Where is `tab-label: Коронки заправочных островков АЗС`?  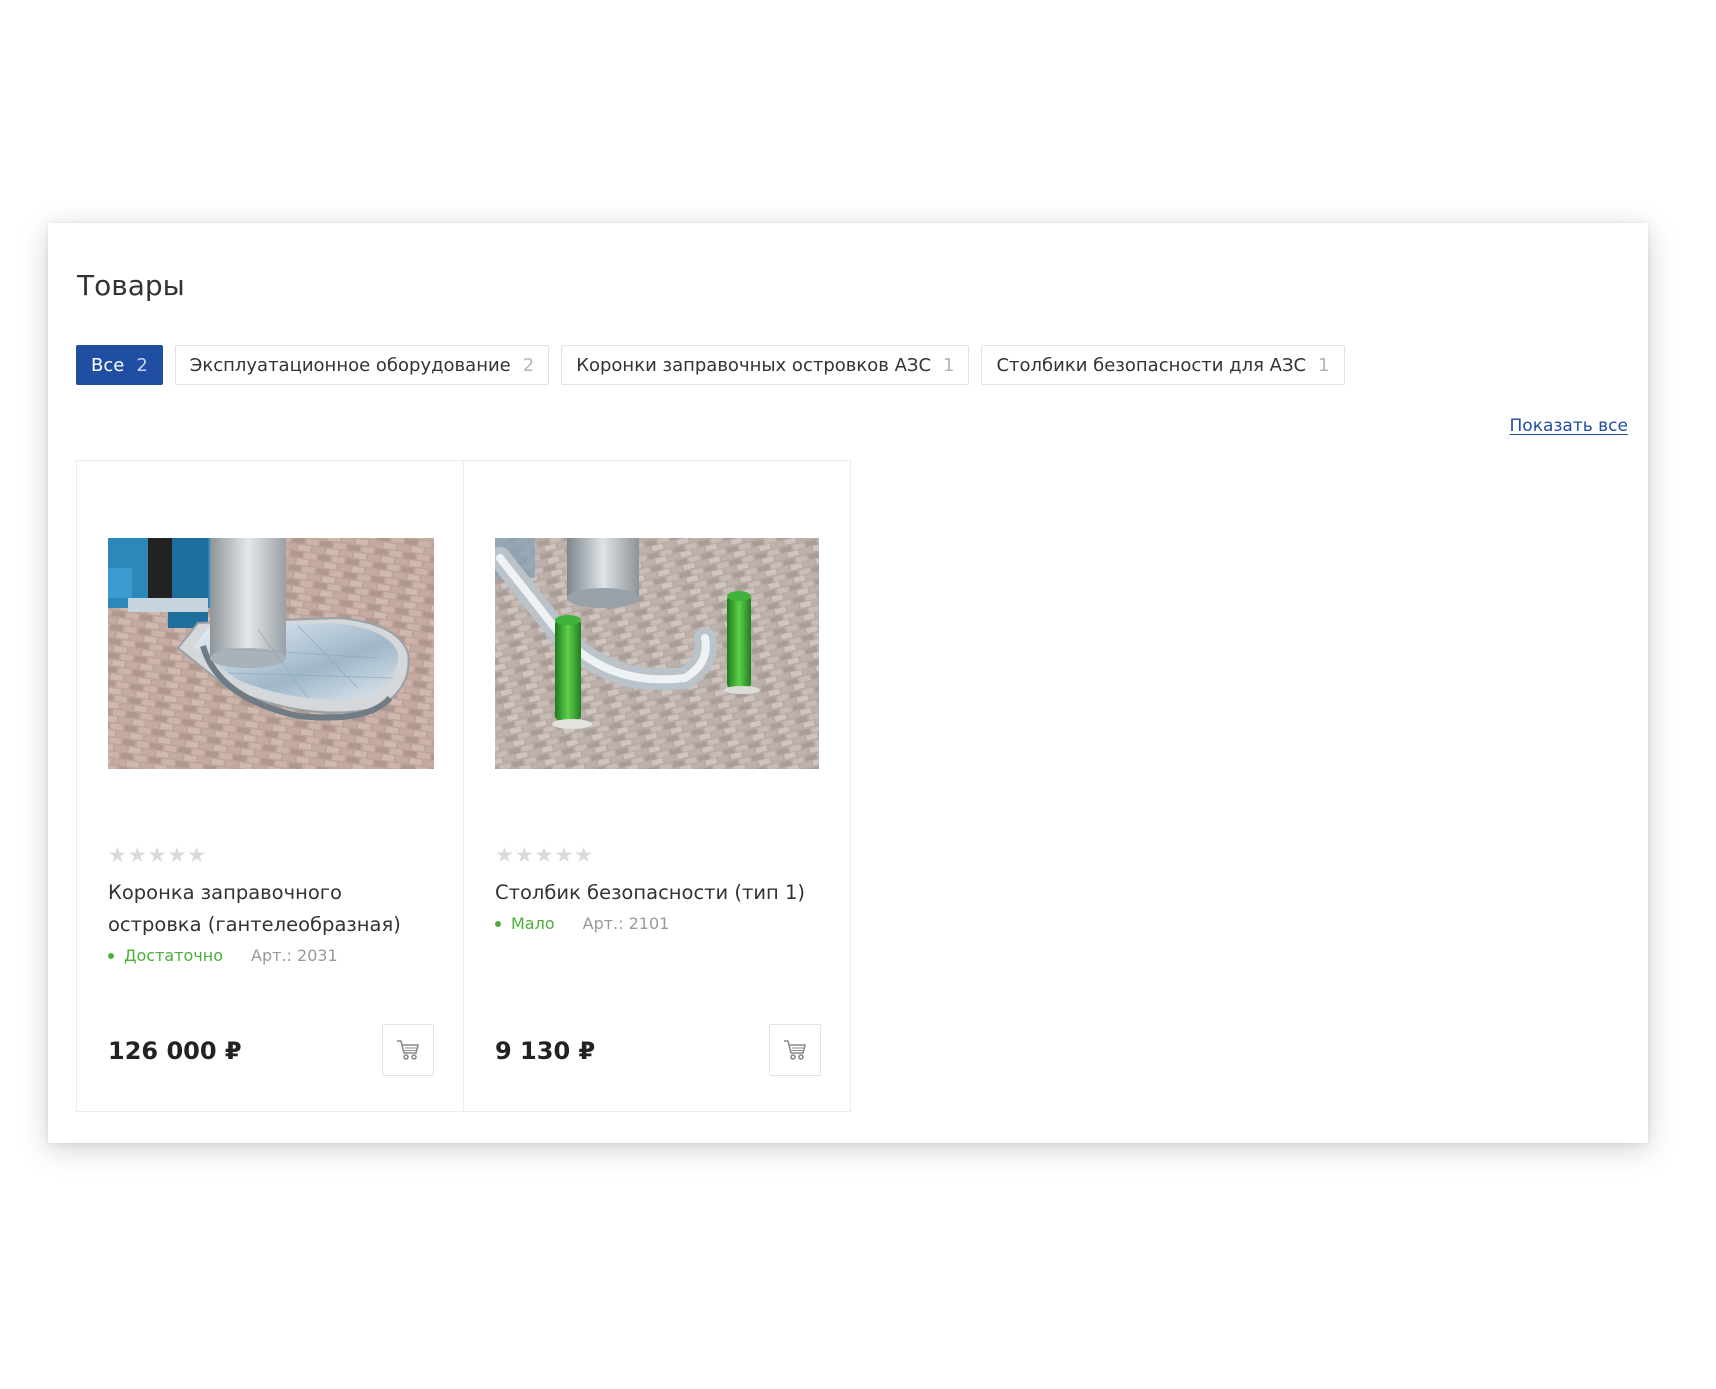 tab-label: Коронки заправочных островков АЗС is located at coordinates (754, 365).